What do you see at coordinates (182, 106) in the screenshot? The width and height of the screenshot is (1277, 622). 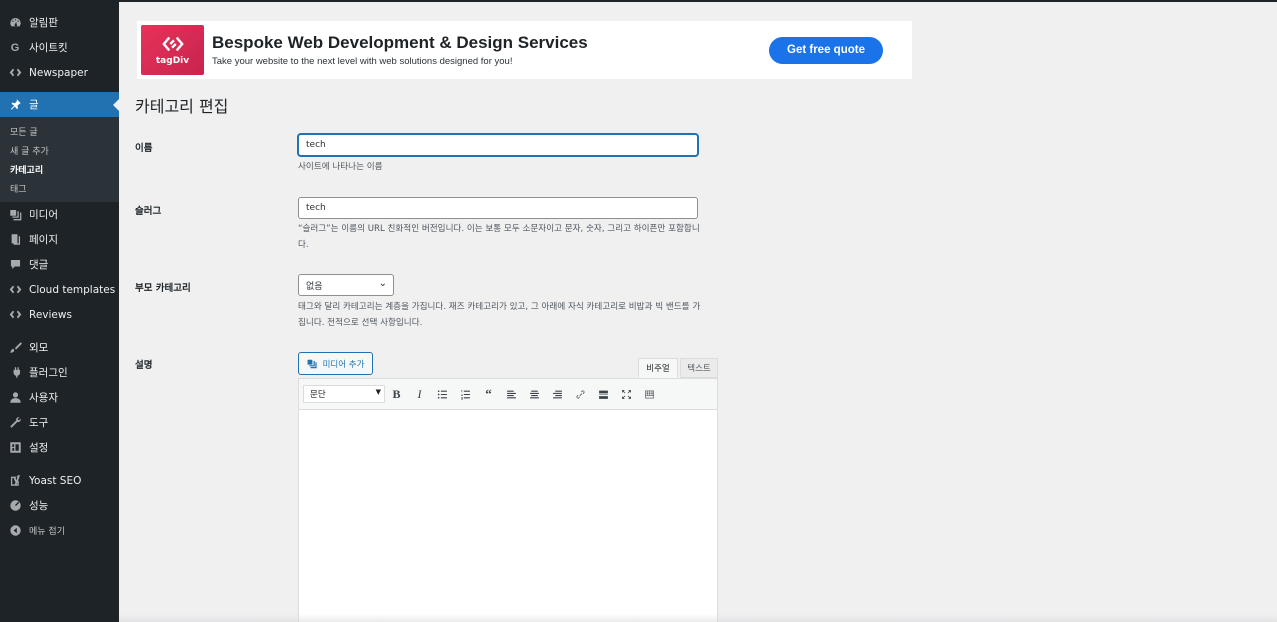 I see `page-title: 카테고리 편집` at bounding box center [182, 106].